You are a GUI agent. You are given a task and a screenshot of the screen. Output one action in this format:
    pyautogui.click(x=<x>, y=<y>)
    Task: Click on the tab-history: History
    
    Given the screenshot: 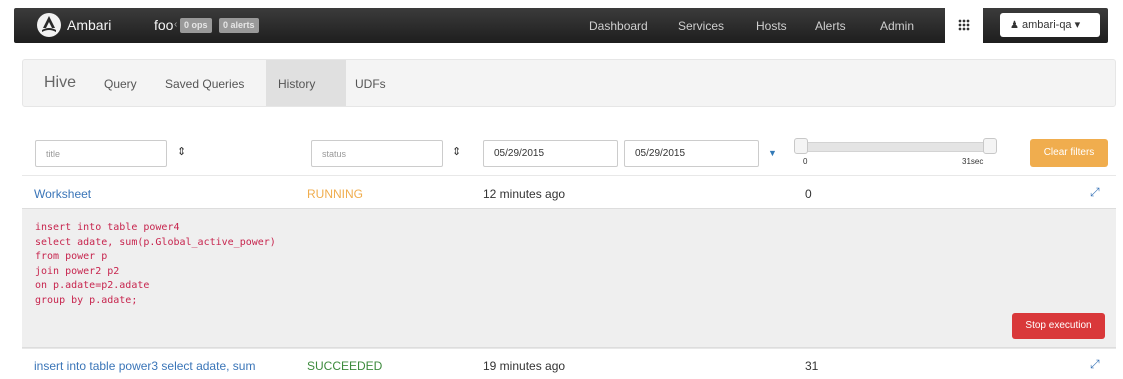 What is the action you would take?
    pyautogui.click(x=296, y=84)
    